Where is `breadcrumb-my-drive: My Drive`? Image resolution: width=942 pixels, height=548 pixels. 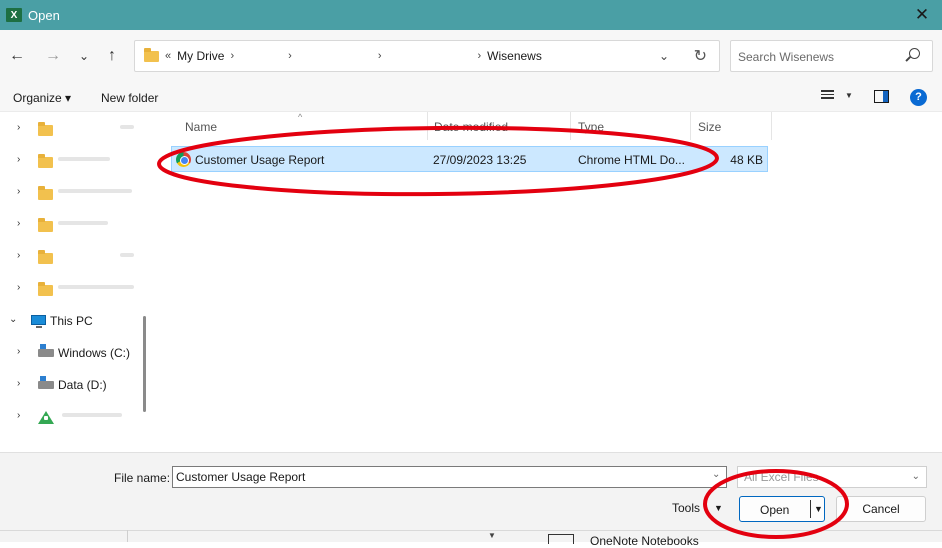 breadcrumb-my-drive: My Drive is located at coordinates (200, 56).